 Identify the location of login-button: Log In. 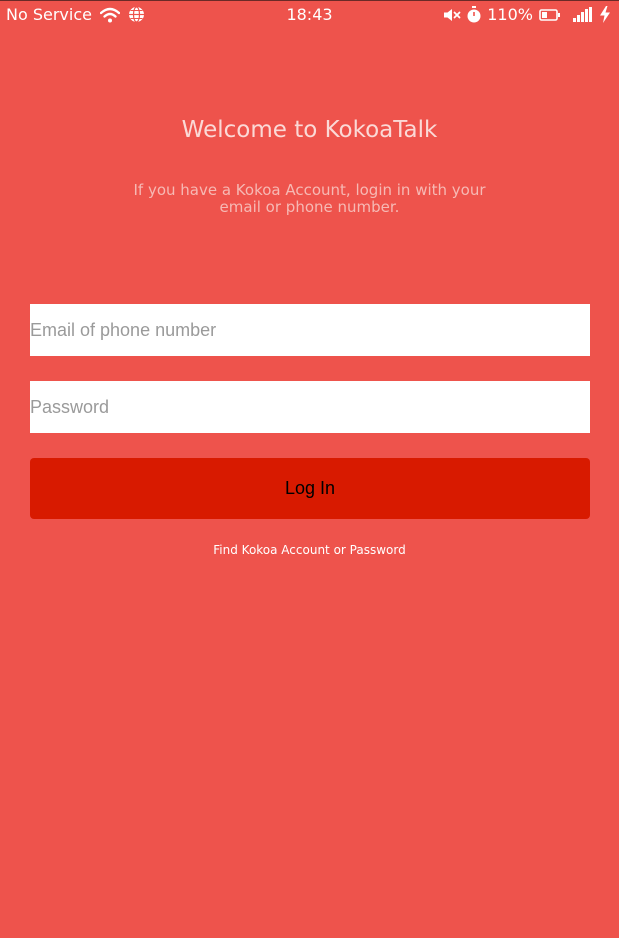
(310, 488).